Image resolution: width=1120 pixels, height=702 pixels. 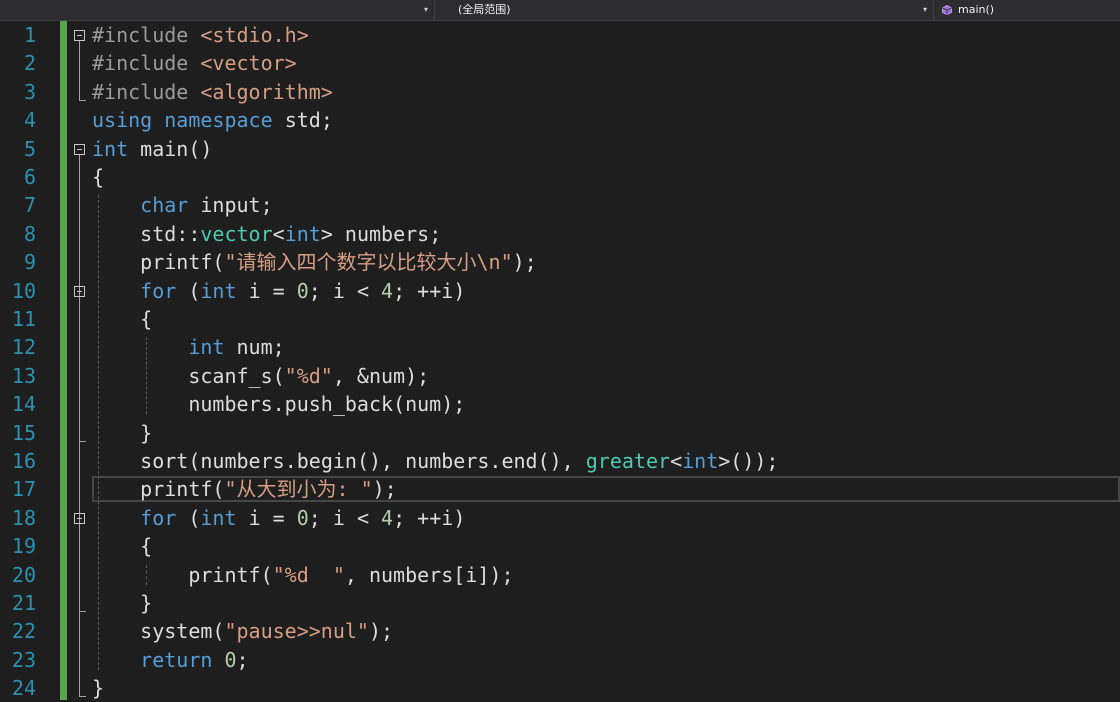 What do you see at coordinates (29, 63) in the screenshot?
I see `line-number: 2` at bounding box center [29, 63].